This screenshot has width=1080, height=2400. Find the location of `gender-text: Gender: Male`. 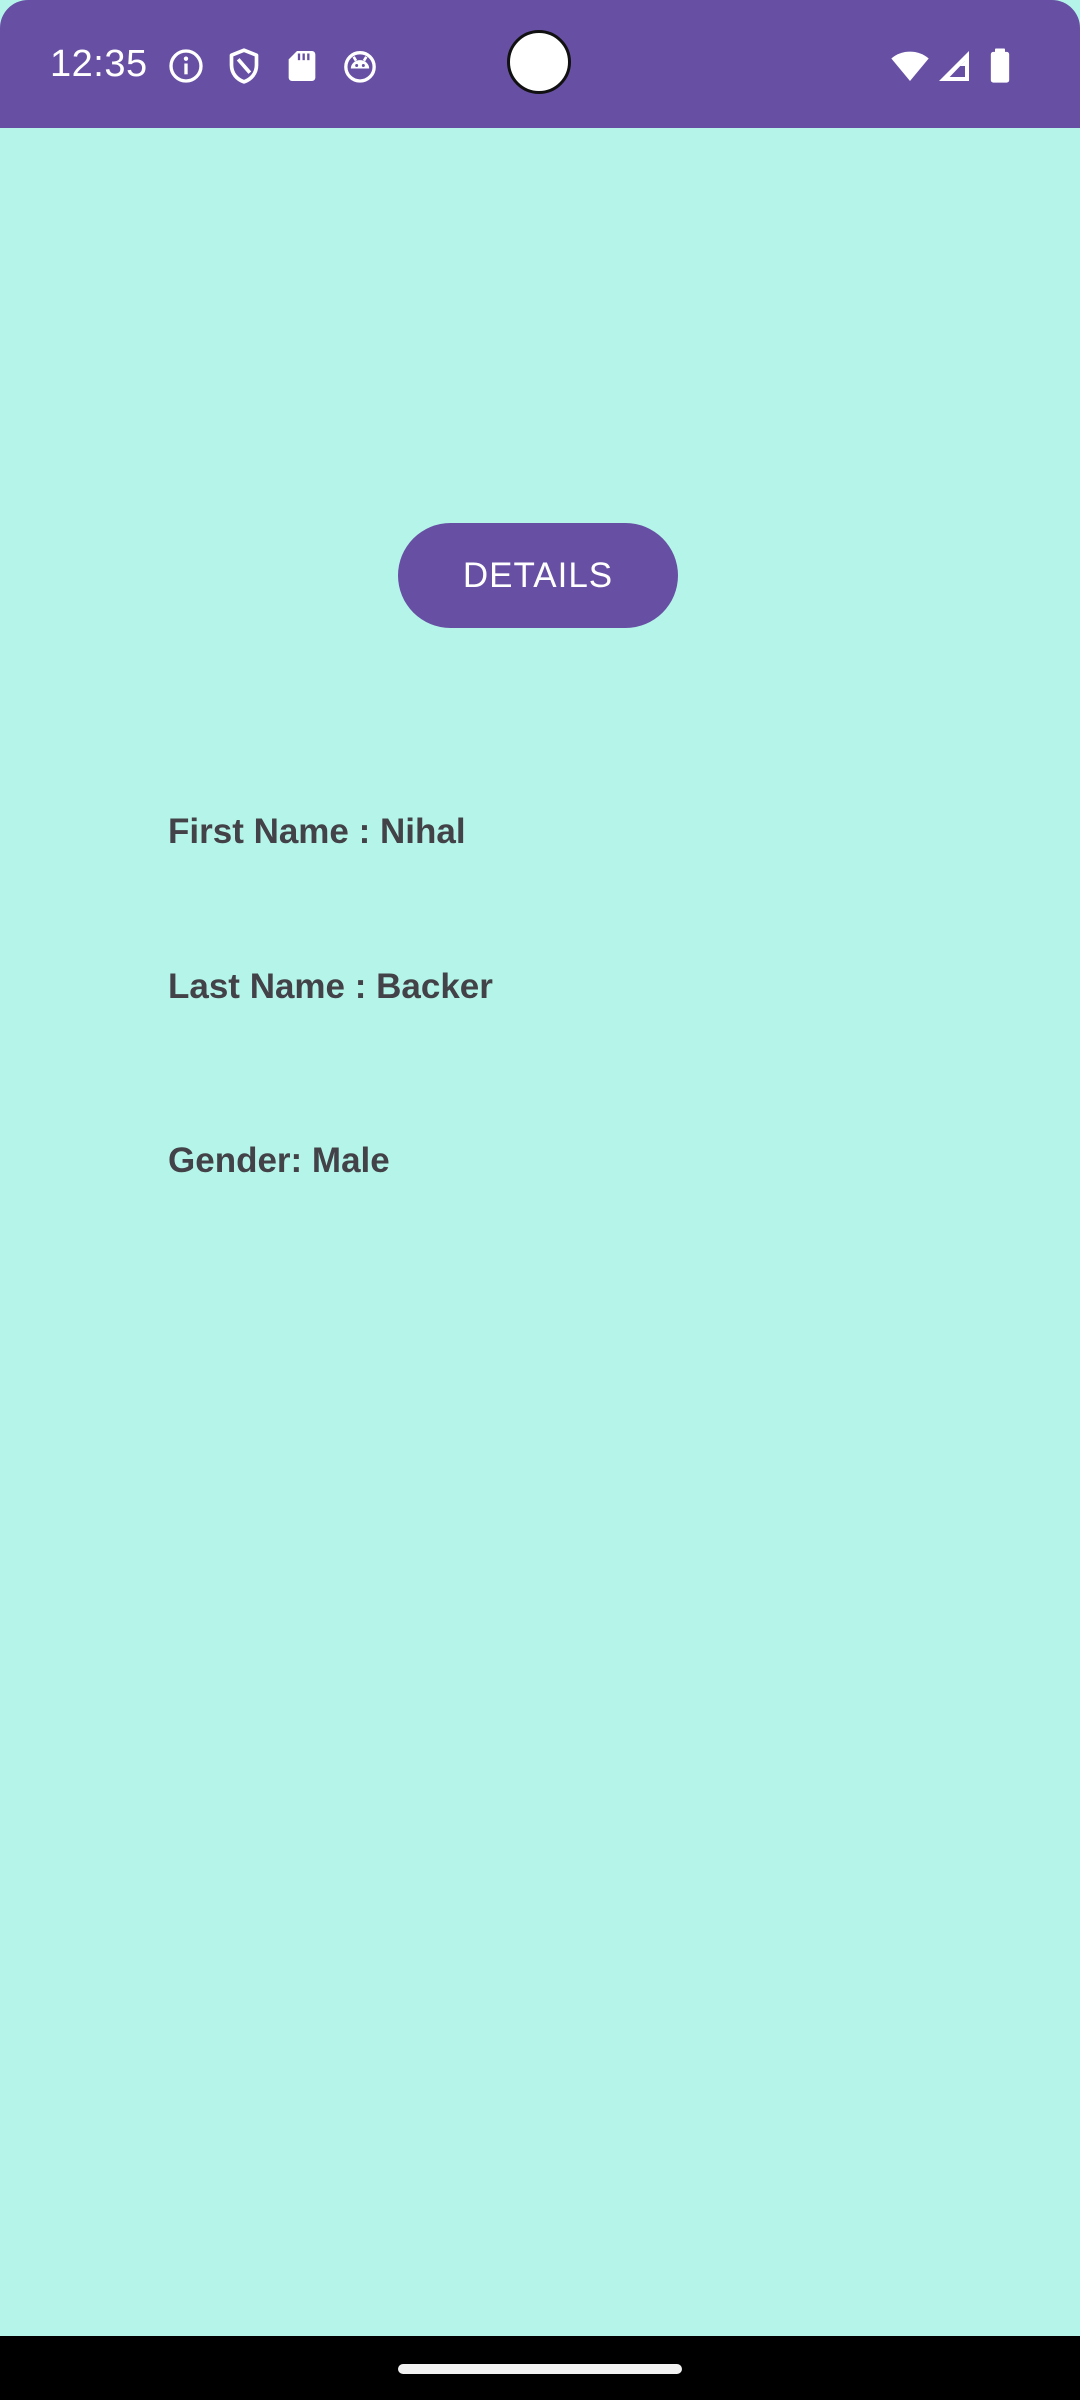

gender-text: Gender: Male is located at coordinates (279, 1160).